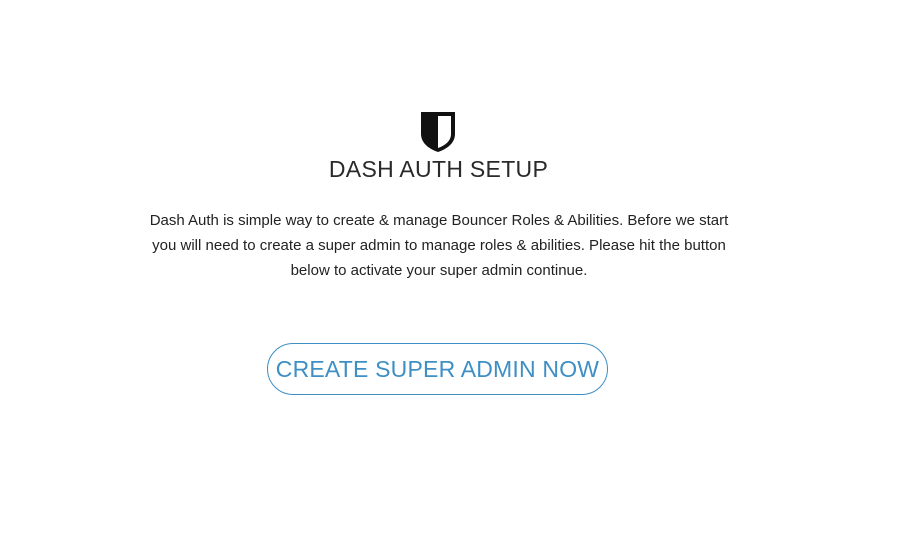 The image size is (905, 542). Describe the element at coordinates (438, 131) in the screenshot. I see `shield-icon` at that location.